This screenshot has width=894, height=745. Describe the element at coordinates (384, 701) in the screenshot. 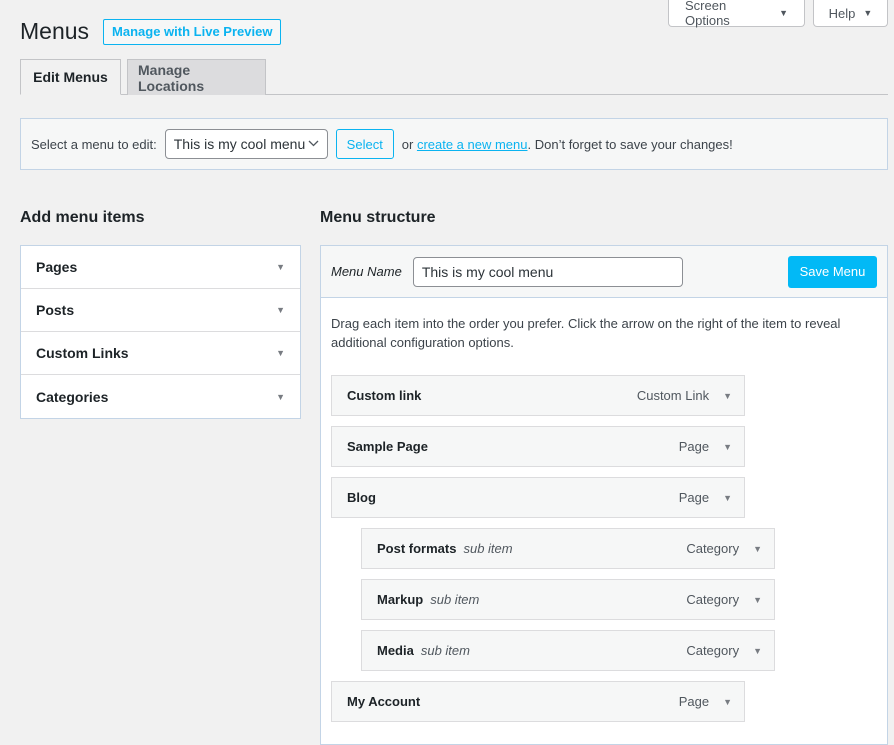

I see `menu-item-title: My Account` at that location.